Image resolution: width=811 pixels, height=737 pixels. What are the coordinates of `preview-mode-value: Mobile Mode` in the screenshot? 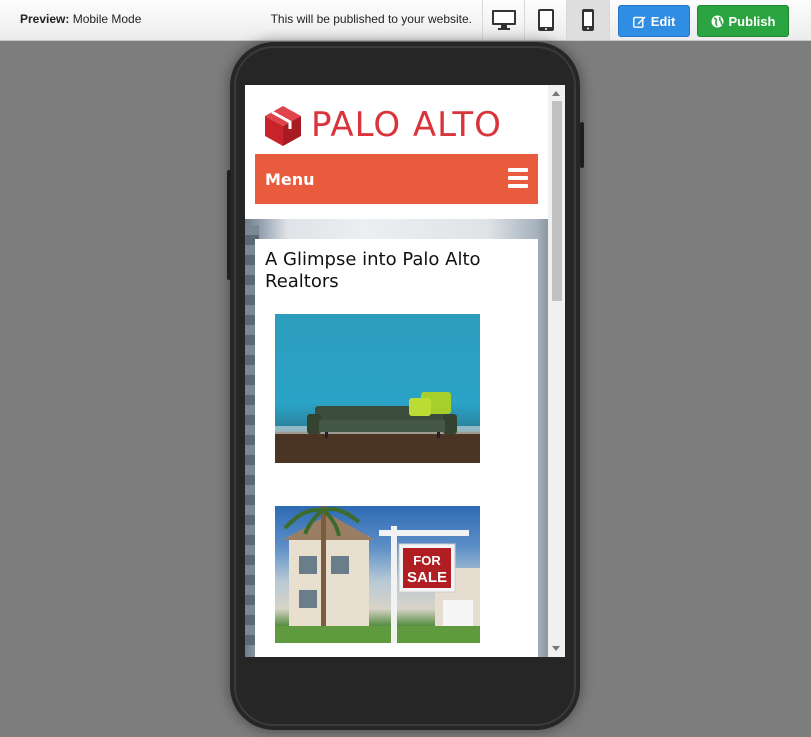 It's located at (107, 19).